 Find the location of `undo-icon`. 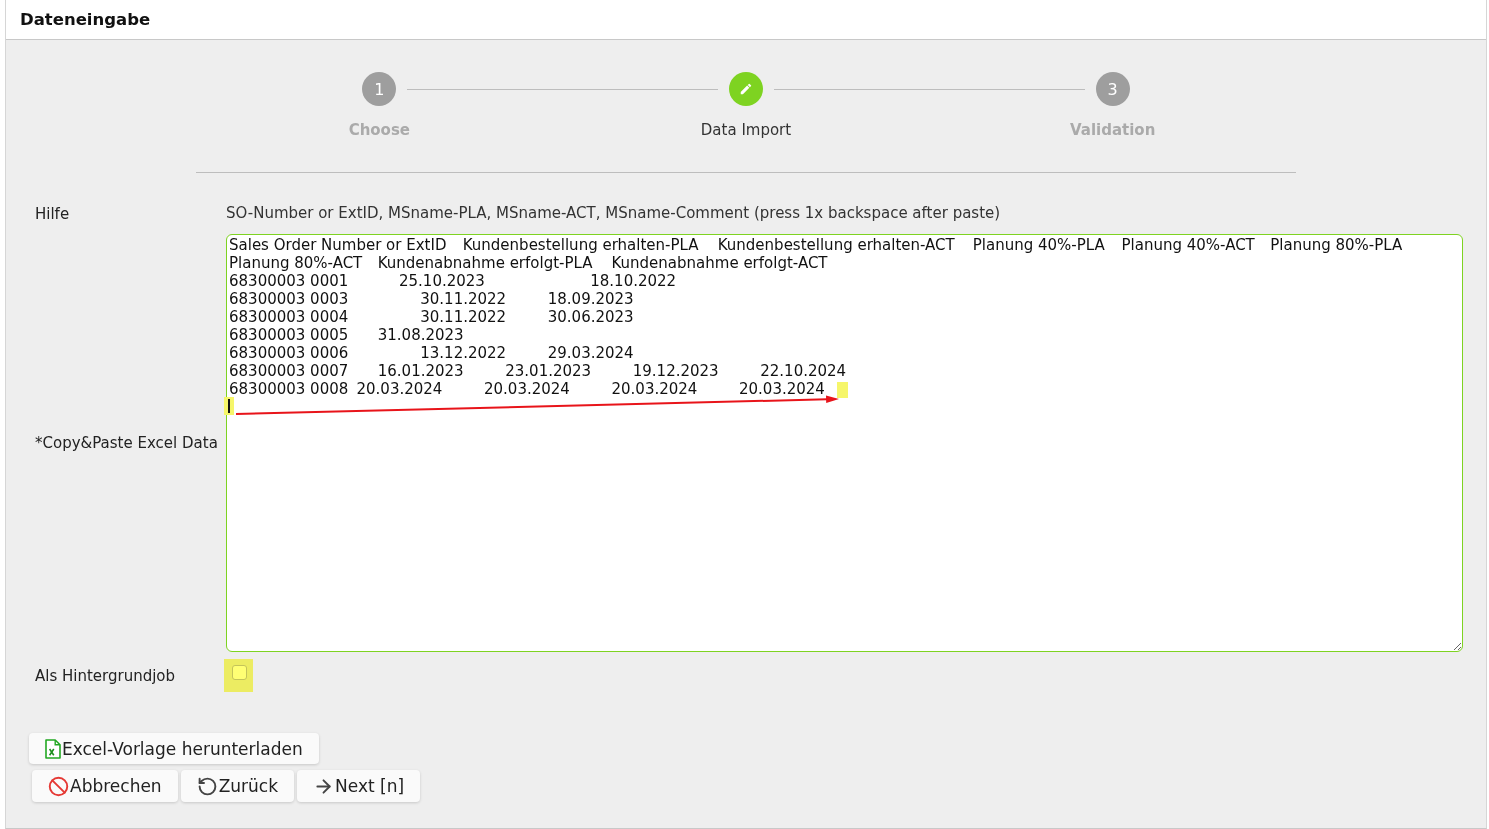

undo-icon is located at coordinates (207, 786).